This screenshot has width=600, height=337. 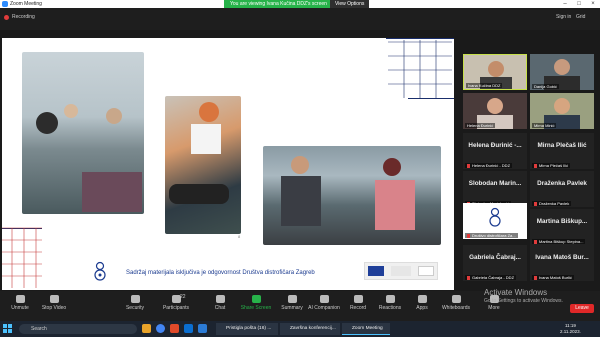 I want to click on chat-icon, so click(x=220, y=299).